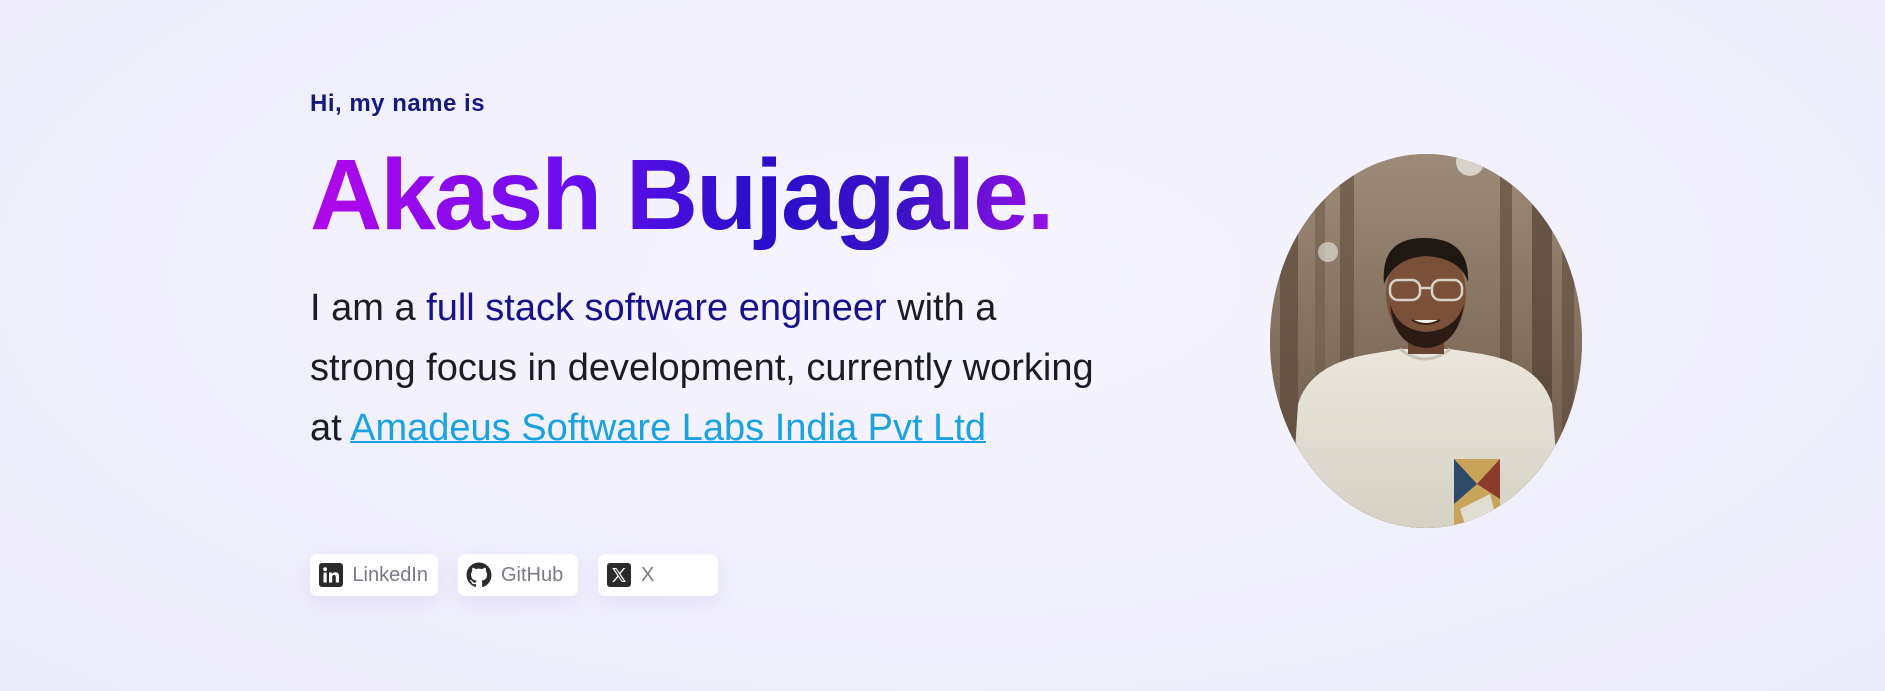 The image size is (1885, 691). What do you see at coordinates (656, 308) in the screenshot?
I see `intro-highlight: full stack software engineer` at bounding box center [656, 308].